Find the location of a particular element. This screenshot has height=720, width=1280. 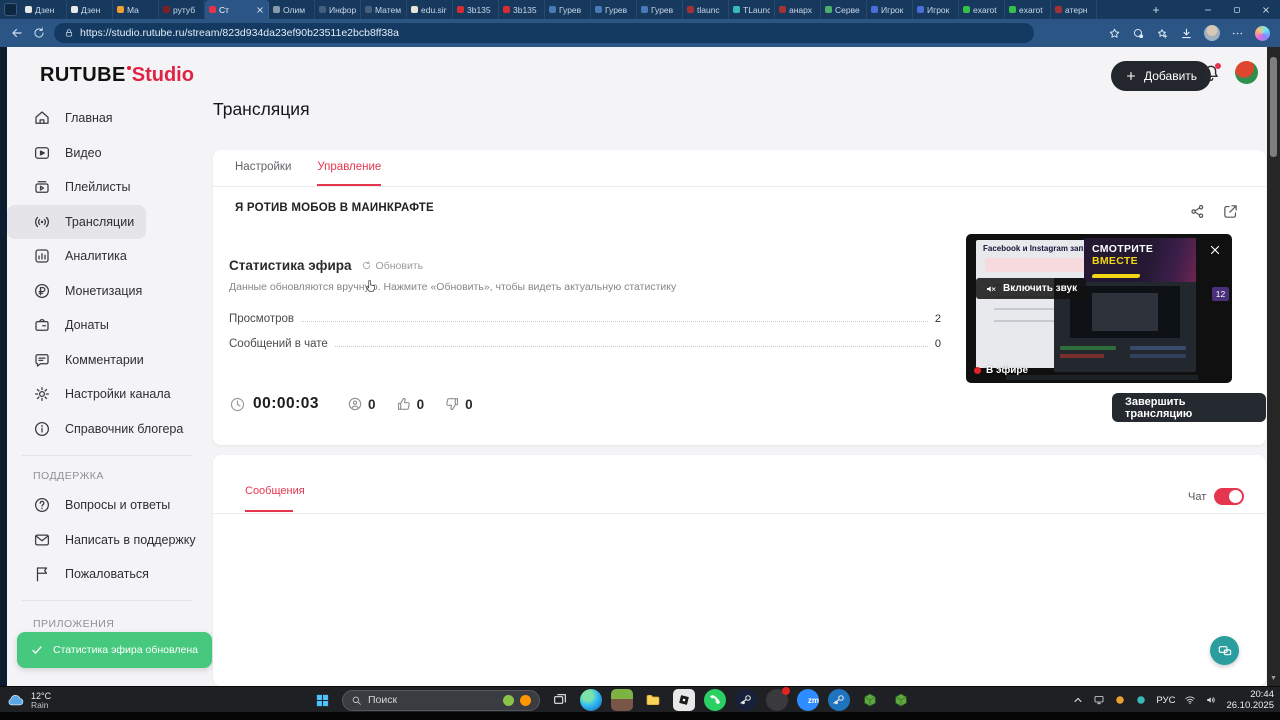

sidebar-item: Пожаловаться is located at coordinates (84, 574).